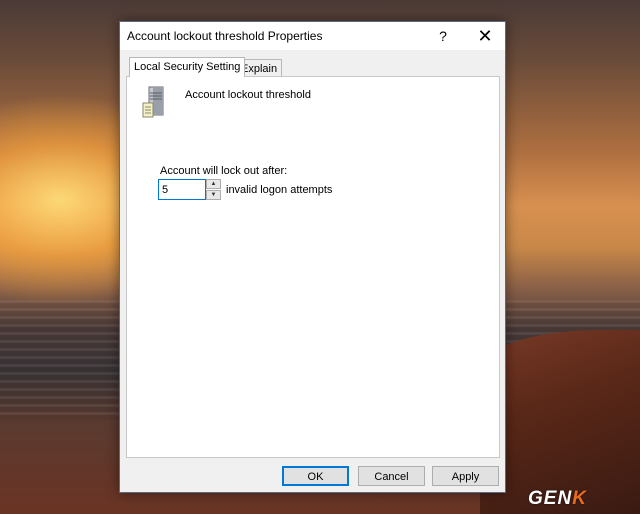  What do you see at coordinates (224, 171) in the screenshot?
I see `lockout-label: Account will lock out after:` at bounding box center [224, 171].